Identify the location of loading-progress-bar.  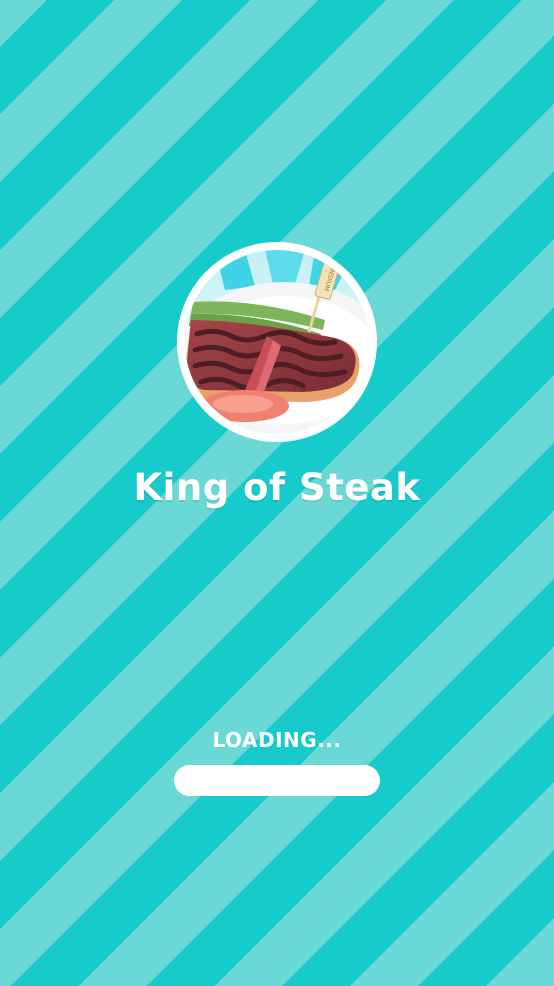
(277, 780).